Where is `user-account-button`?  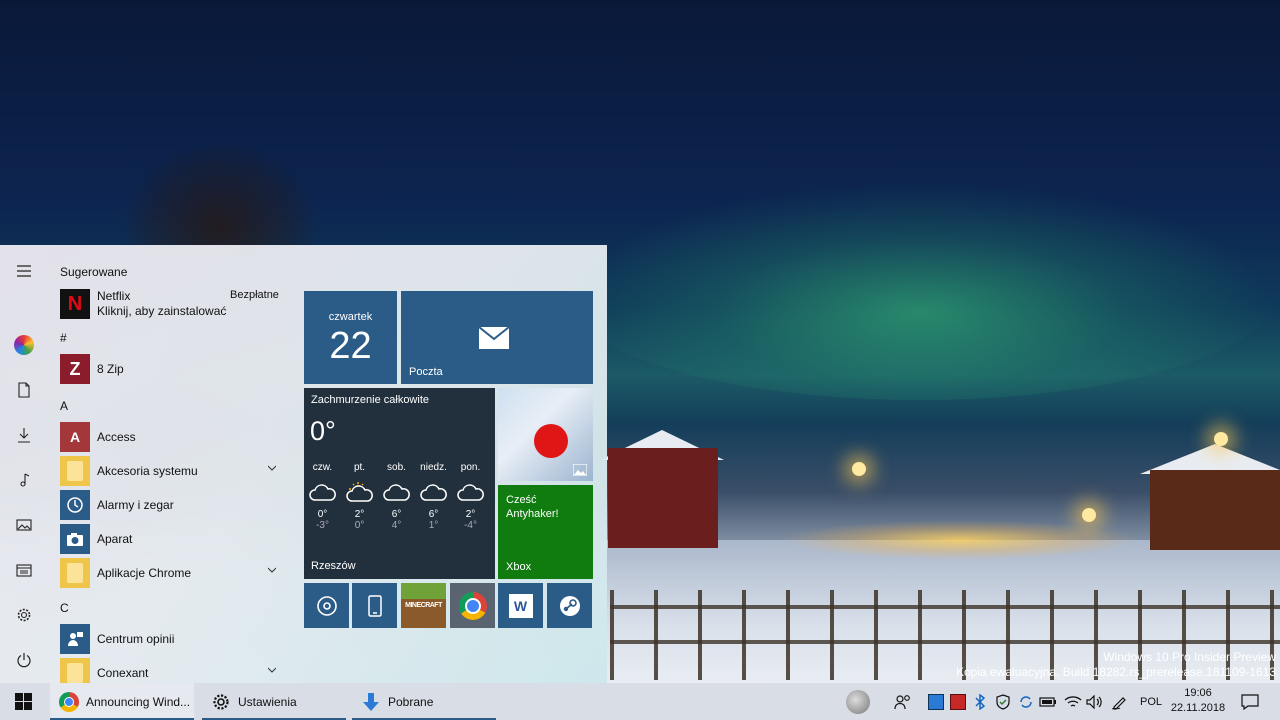
user-account-button is located at coordinates (24, 345).